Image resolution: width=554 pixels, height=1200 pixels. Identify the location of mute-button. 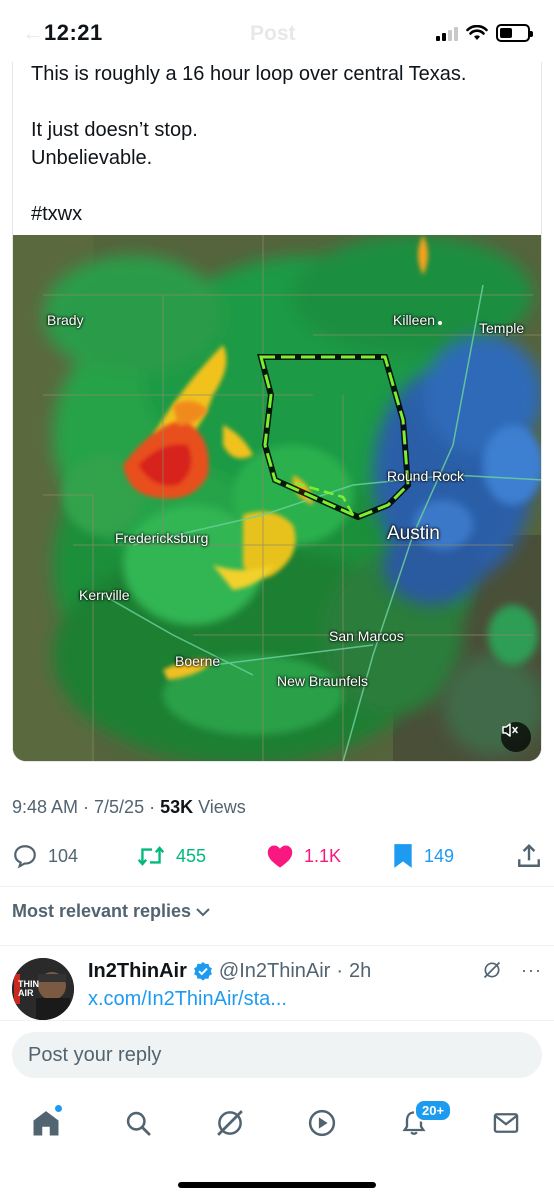
(516, 737).